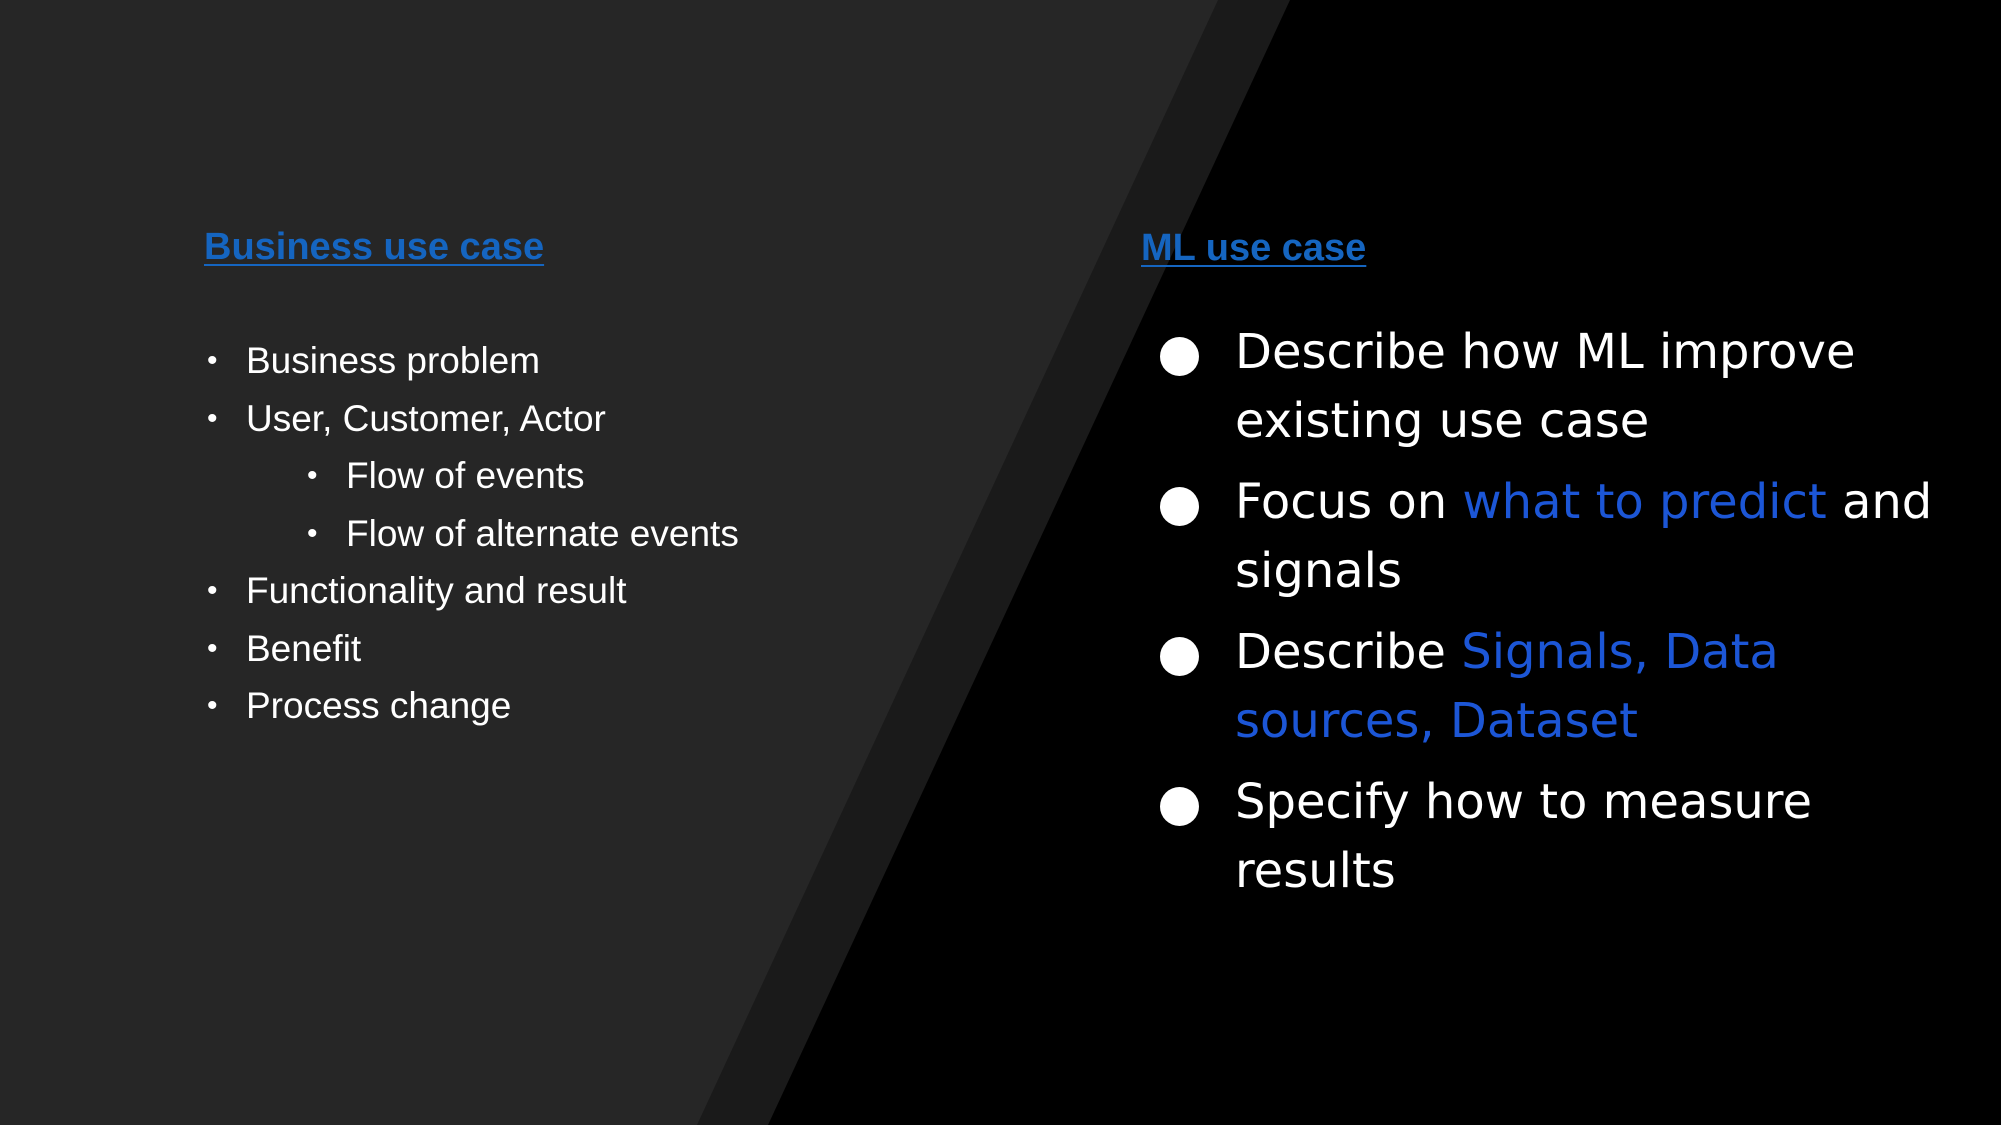  Describe the element at coordinates (1644, 502) in the screenshot. I see `highlighted-text: what to predict` at that location.